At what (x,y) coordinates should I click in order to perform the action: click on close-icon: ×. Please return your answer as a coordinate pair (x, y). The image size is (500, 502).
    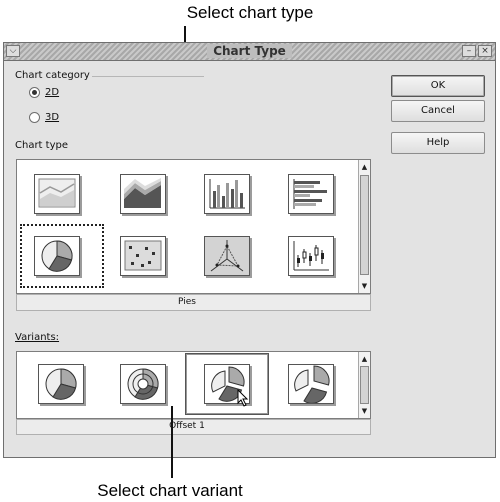
    Looking at the image, I should click on (485, 51).